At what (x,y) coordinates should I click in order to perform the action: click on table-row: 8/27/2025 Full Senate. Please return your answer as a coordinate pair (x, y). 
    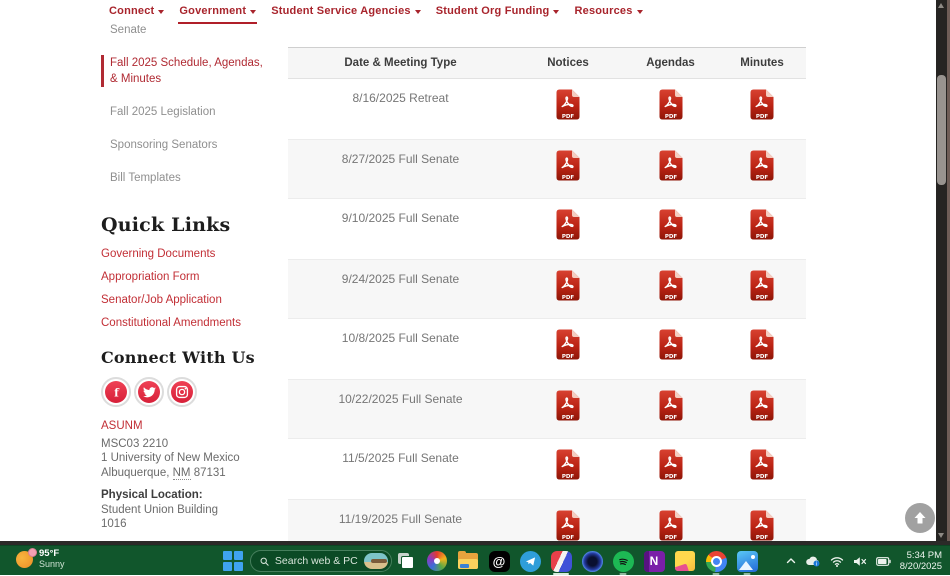
    Looking at the image, I should click on (547, 169).